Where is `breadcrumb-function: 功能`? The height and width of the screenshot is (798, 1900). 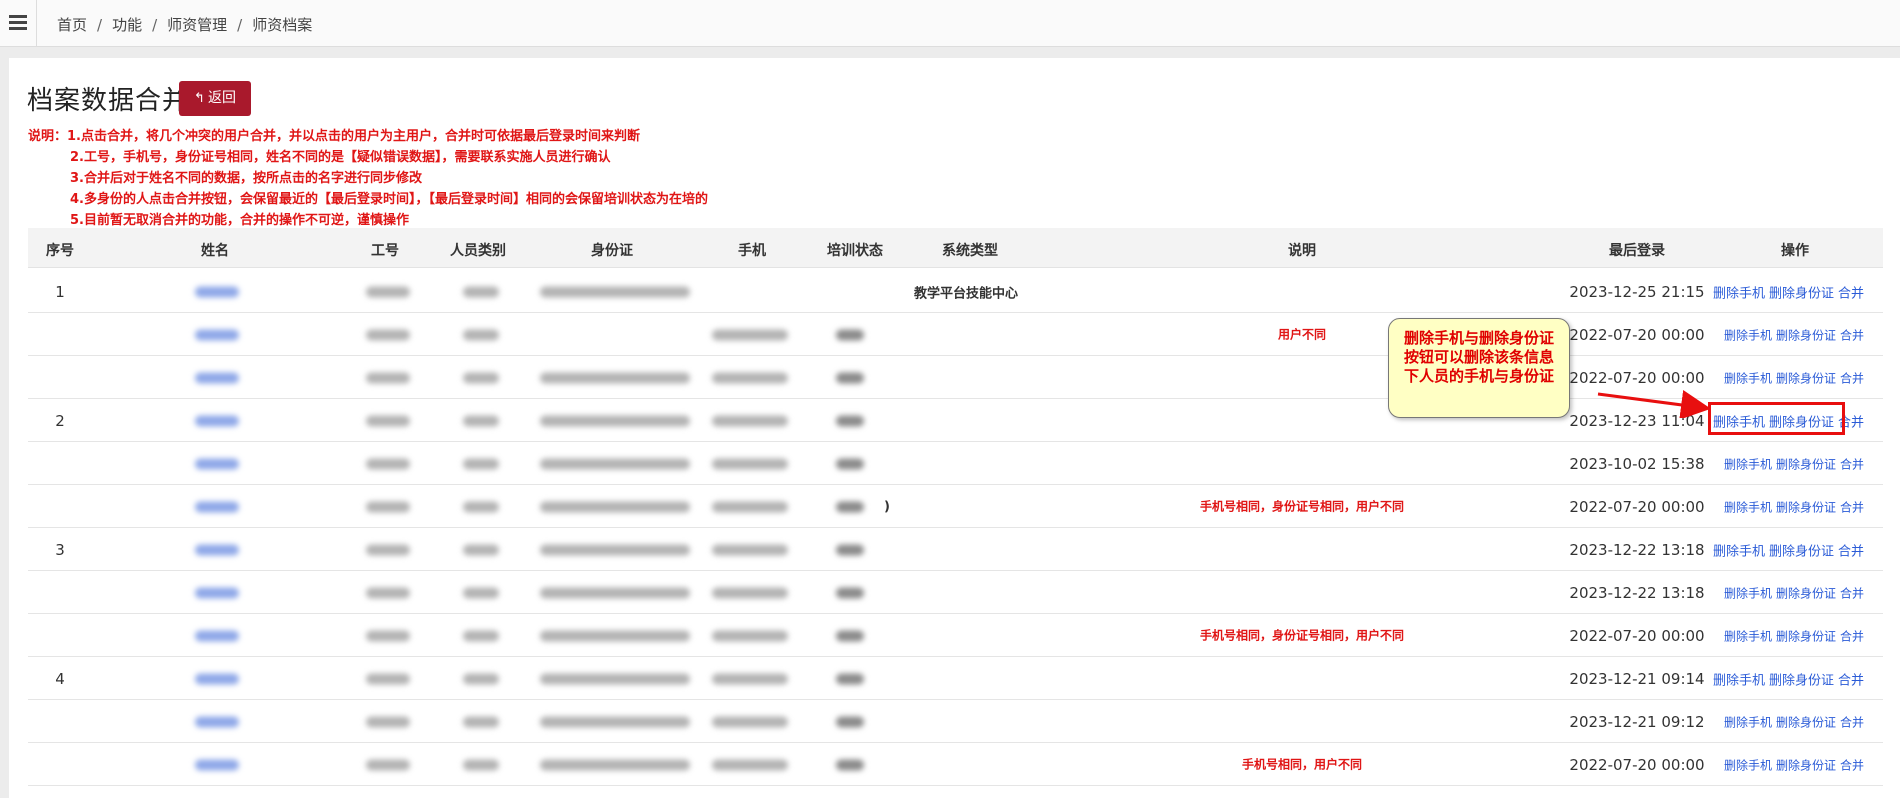
breadcrumb-function: 功能 is located at coordinates (127, 25).